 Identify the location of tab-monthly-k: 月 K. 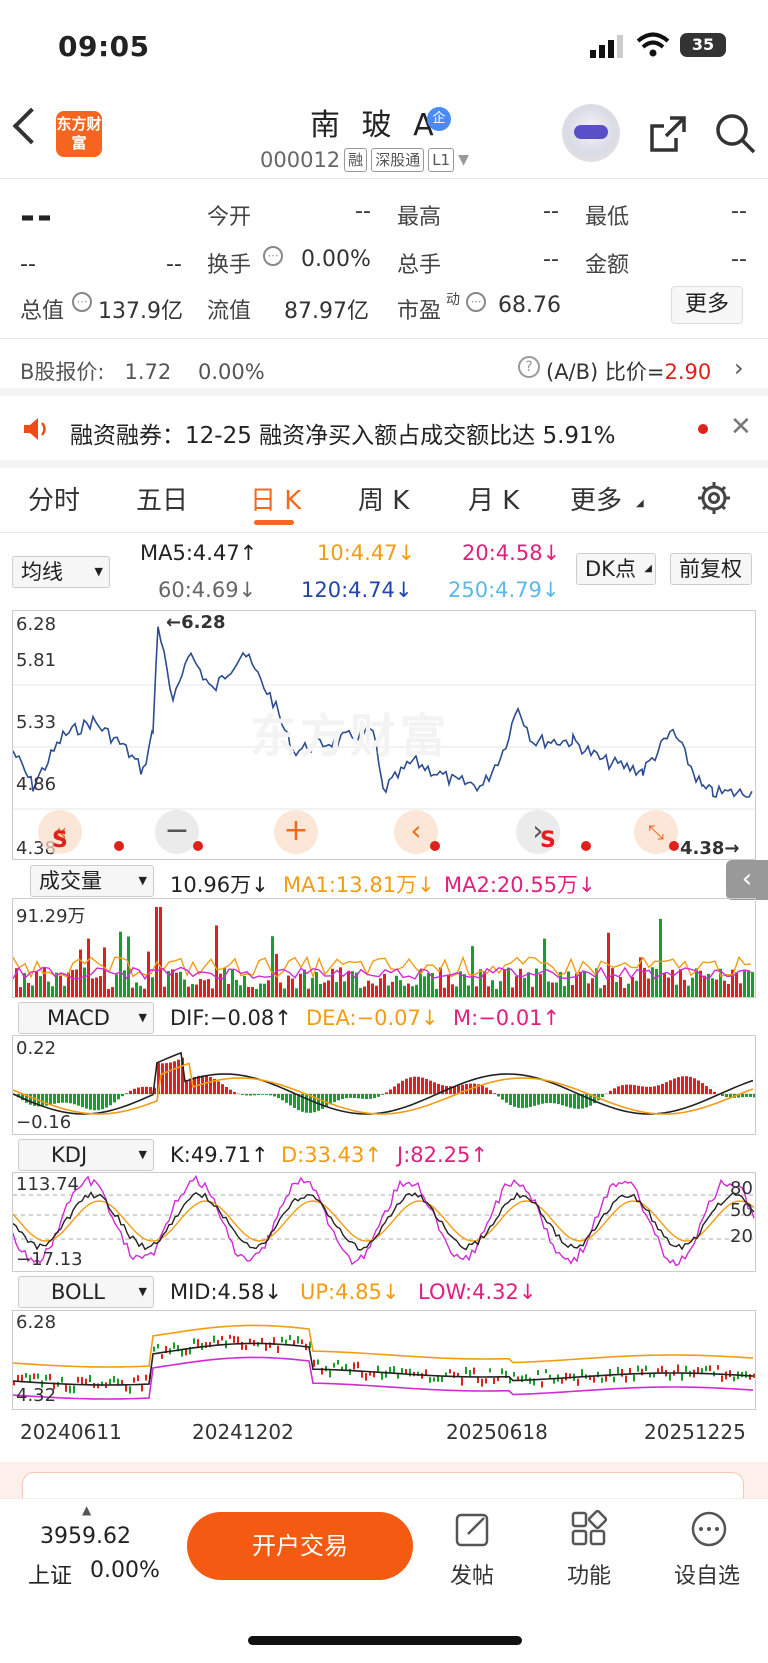
(493, 498).